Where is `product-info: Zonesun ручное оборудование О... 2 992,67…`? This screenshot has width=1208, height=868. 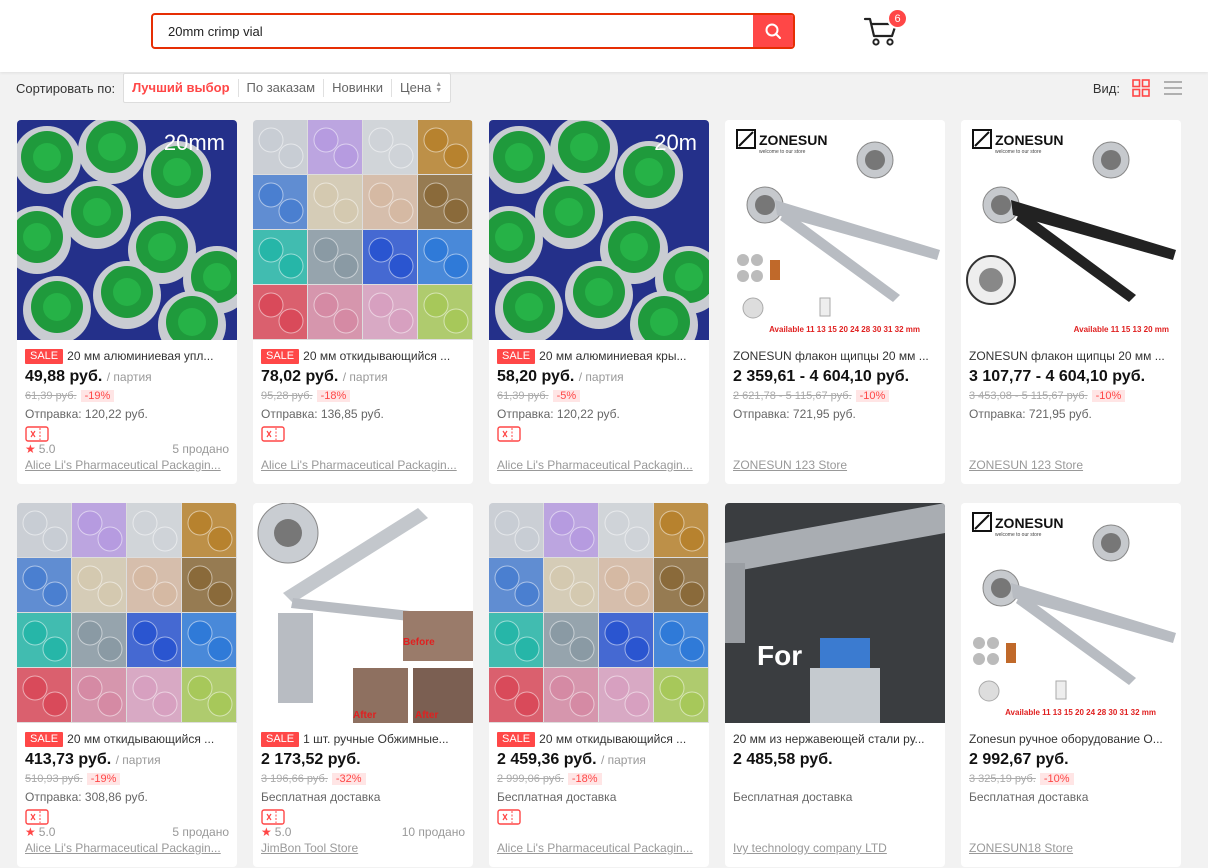
product-info: Zonesun ручное оборудование О... 2 992,67… is located at coordinates (1071, 795).